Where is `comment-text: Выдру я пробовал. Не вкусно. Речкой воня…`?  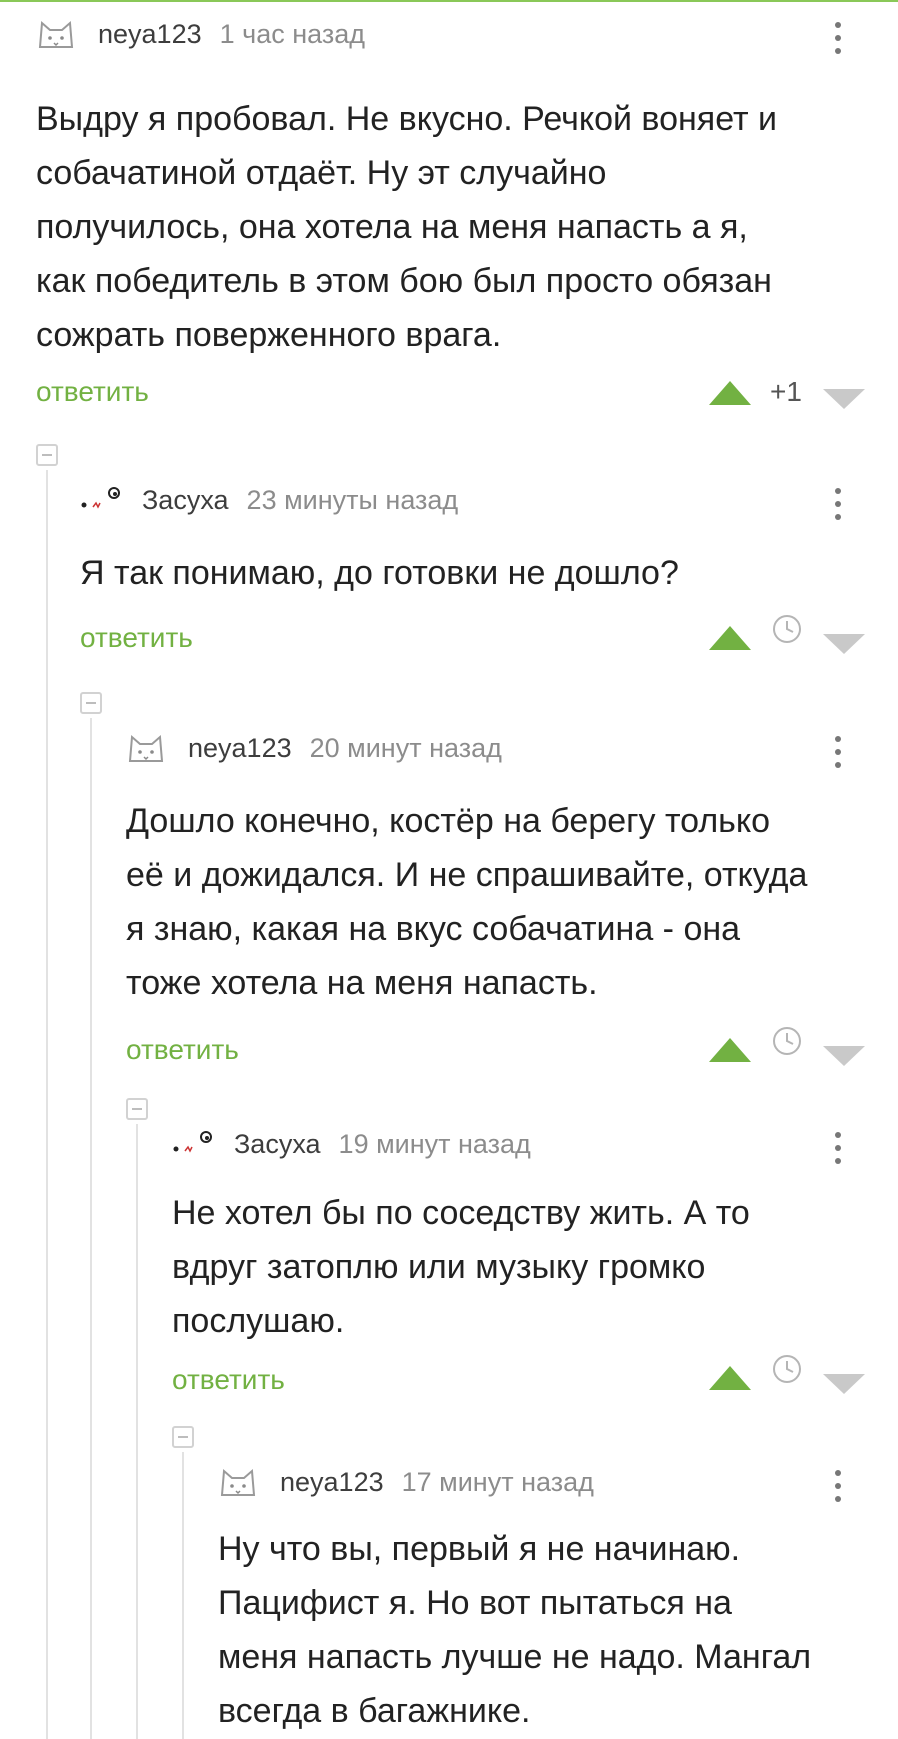
comment-text: Выдру я пробовал. Не вкусно. Речкой воня… is located at coordinates (406, 227).